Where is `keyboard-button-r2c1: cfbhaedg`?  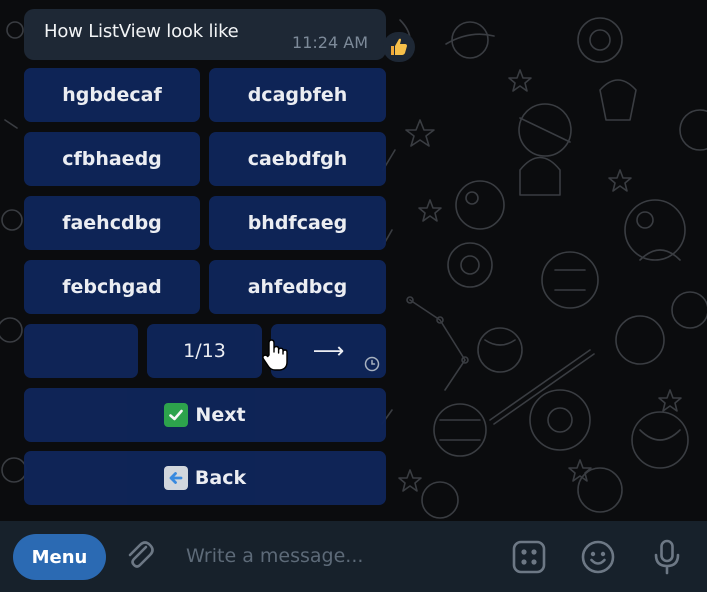 keyboard-button-r2c1: cfbhaedg is located at coordinates (112, 159).